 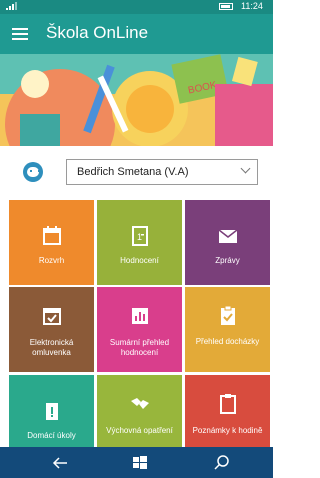 What do you see at coordinates (245, 168) in the screenshot?
I see `chevron-down-icon` at bounding box center [245, 168].